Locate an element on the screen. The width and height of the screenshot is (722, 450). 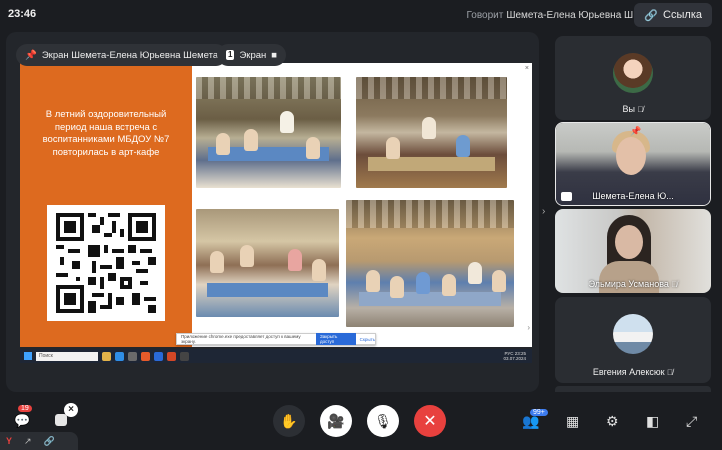
tray-date: 03.07.2024 is located at coordinates (514, 358).